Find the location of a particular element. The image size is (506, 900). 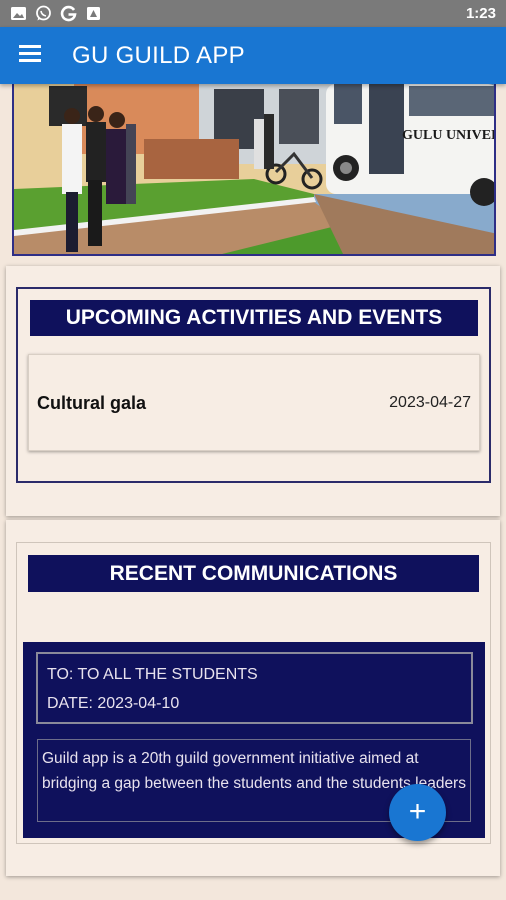

communications-section-title: RECENT COMMUNICATIONS is located at coordinates (253, 573).